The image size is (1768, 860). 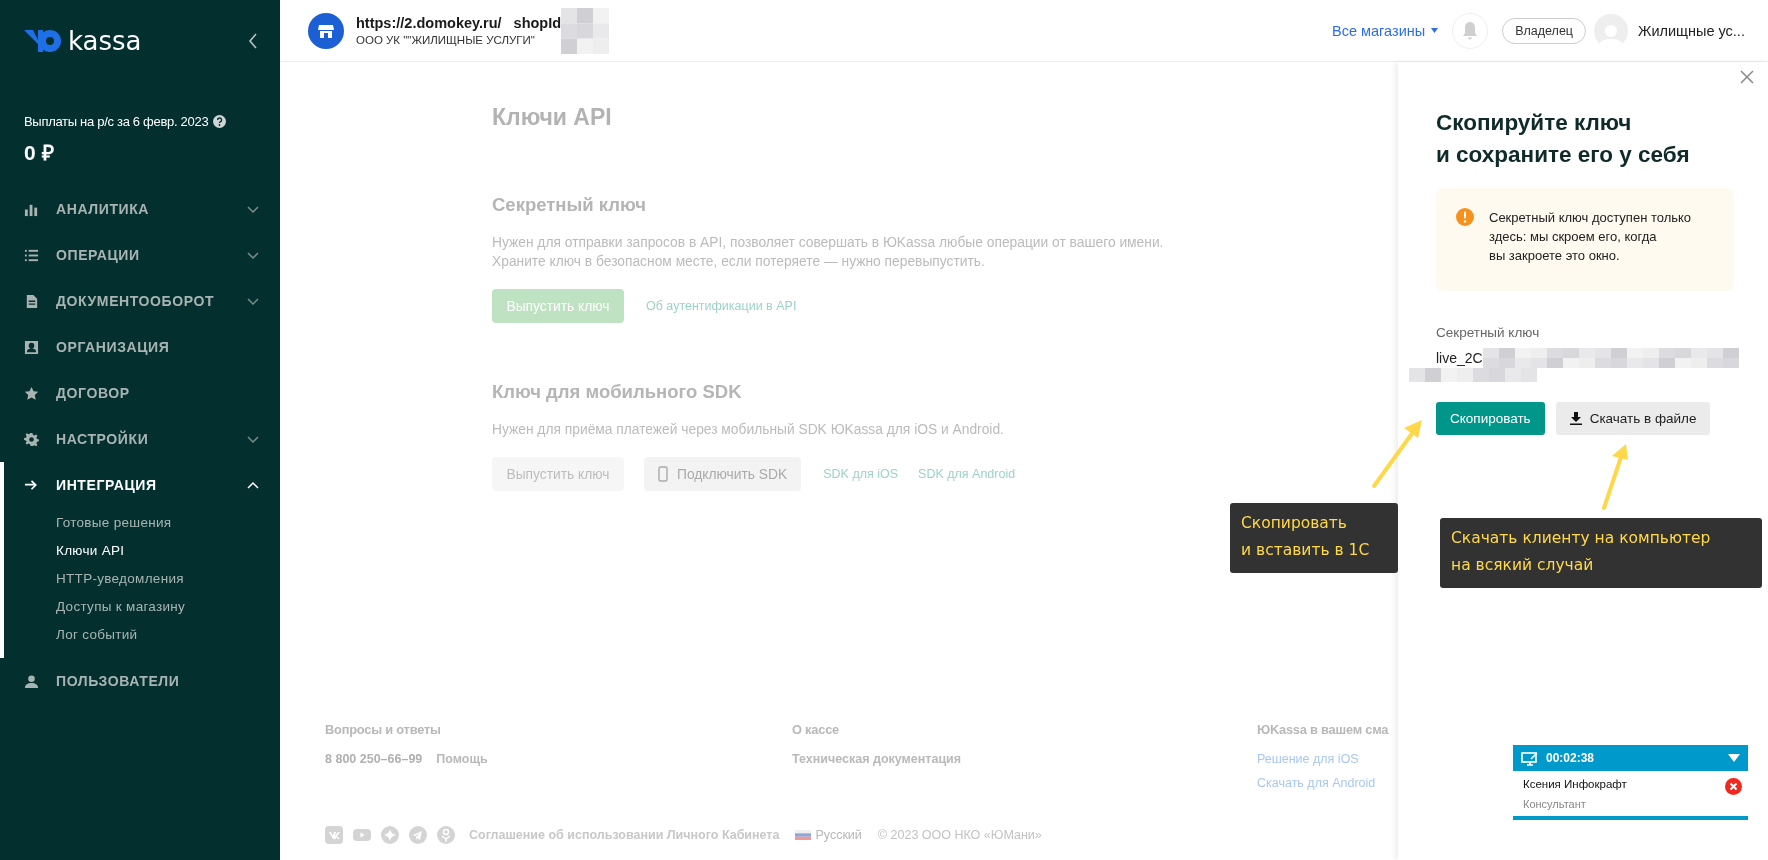 I want to click on payout-amount: 0 ₽, so click(x=39, y=153).